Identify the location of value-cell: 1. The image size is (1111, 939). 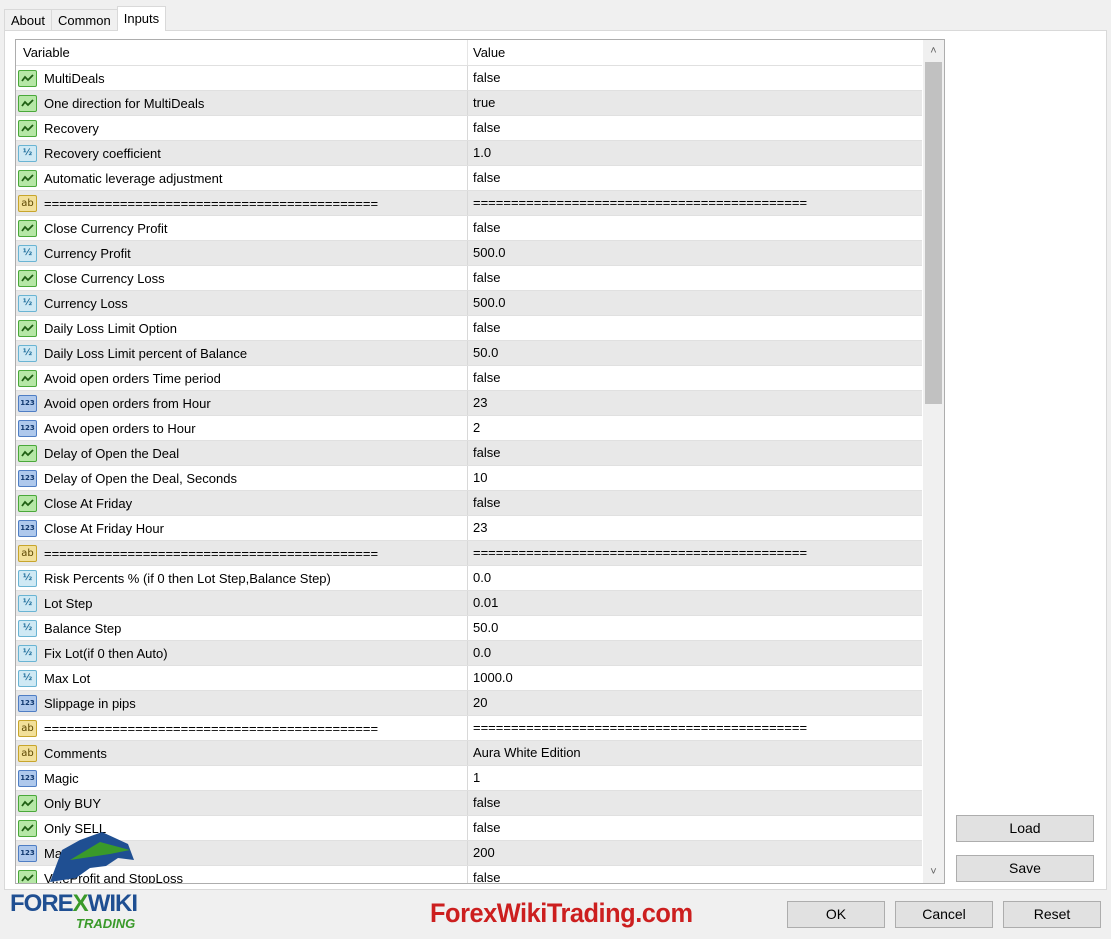
(695, 778).